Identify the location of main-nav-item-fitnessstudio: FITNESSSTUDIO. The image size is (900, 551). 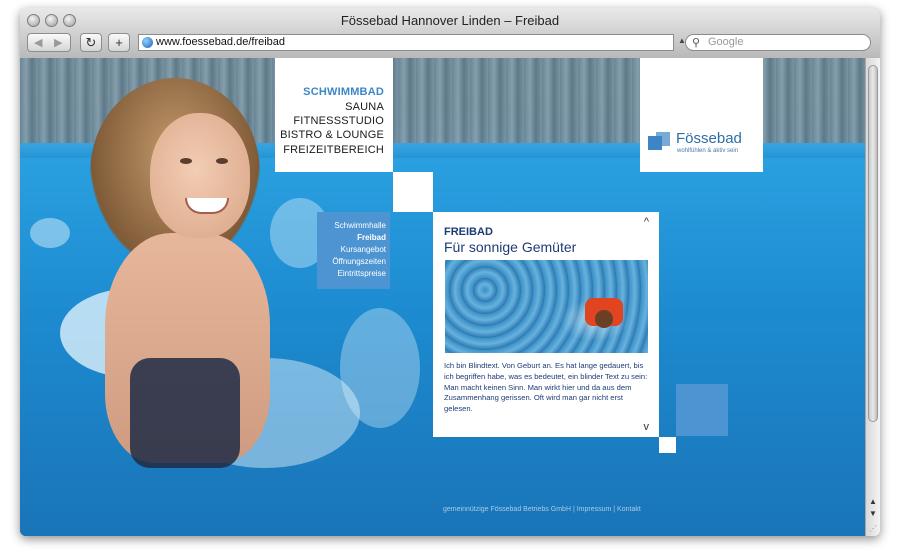
(338, 121).